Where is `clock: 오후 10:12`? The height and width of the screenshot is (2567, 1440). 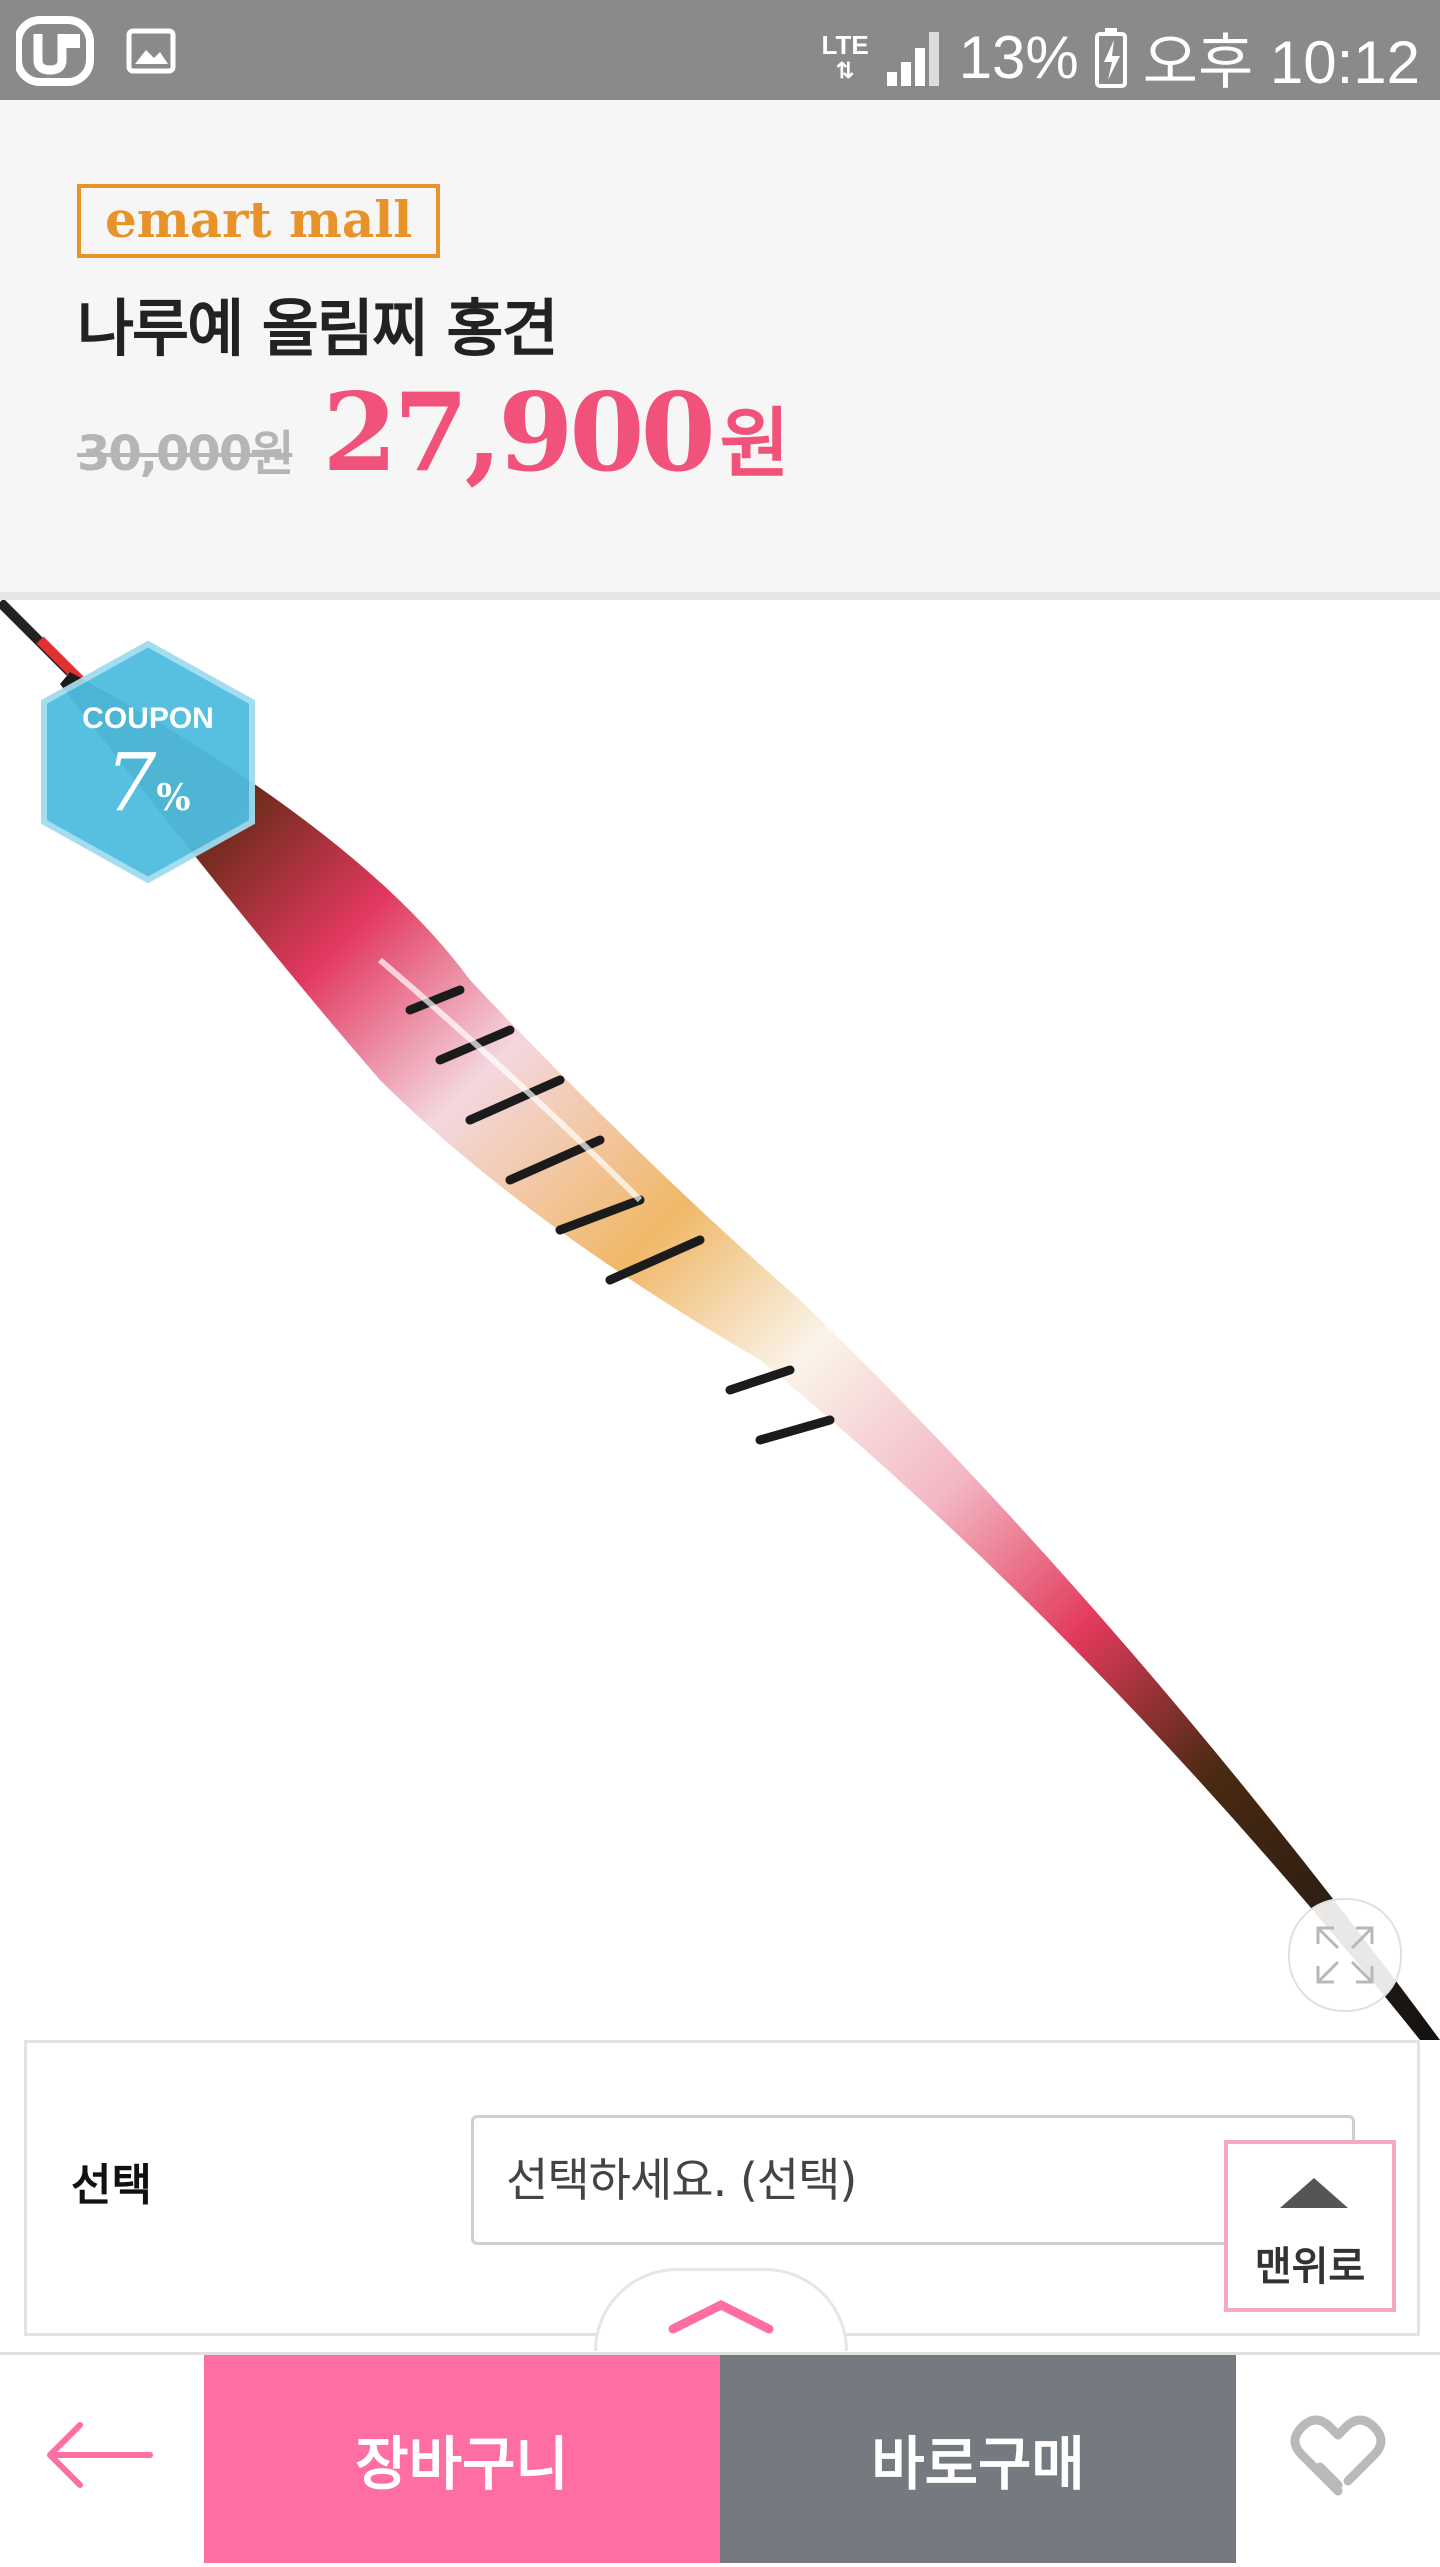
clock: 오후 10:12 is located at coordinates (1281, 62).